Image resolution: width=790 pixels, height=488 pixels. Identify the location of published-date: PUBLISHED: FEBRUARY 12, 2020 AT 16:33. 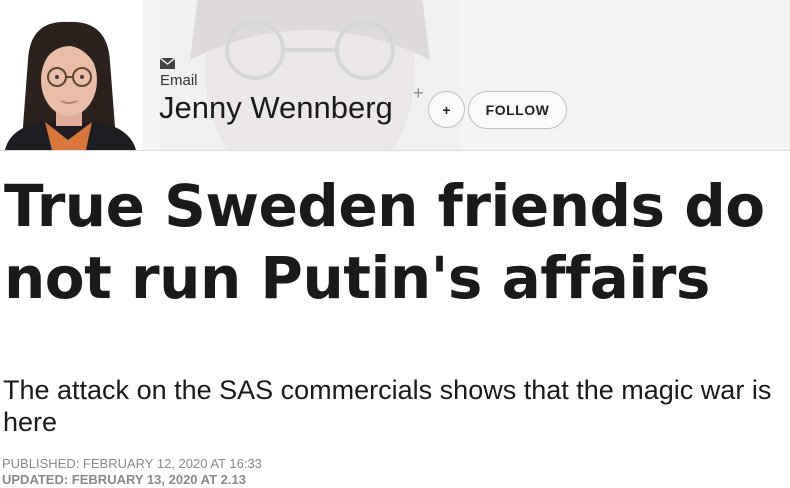
(132, 463).